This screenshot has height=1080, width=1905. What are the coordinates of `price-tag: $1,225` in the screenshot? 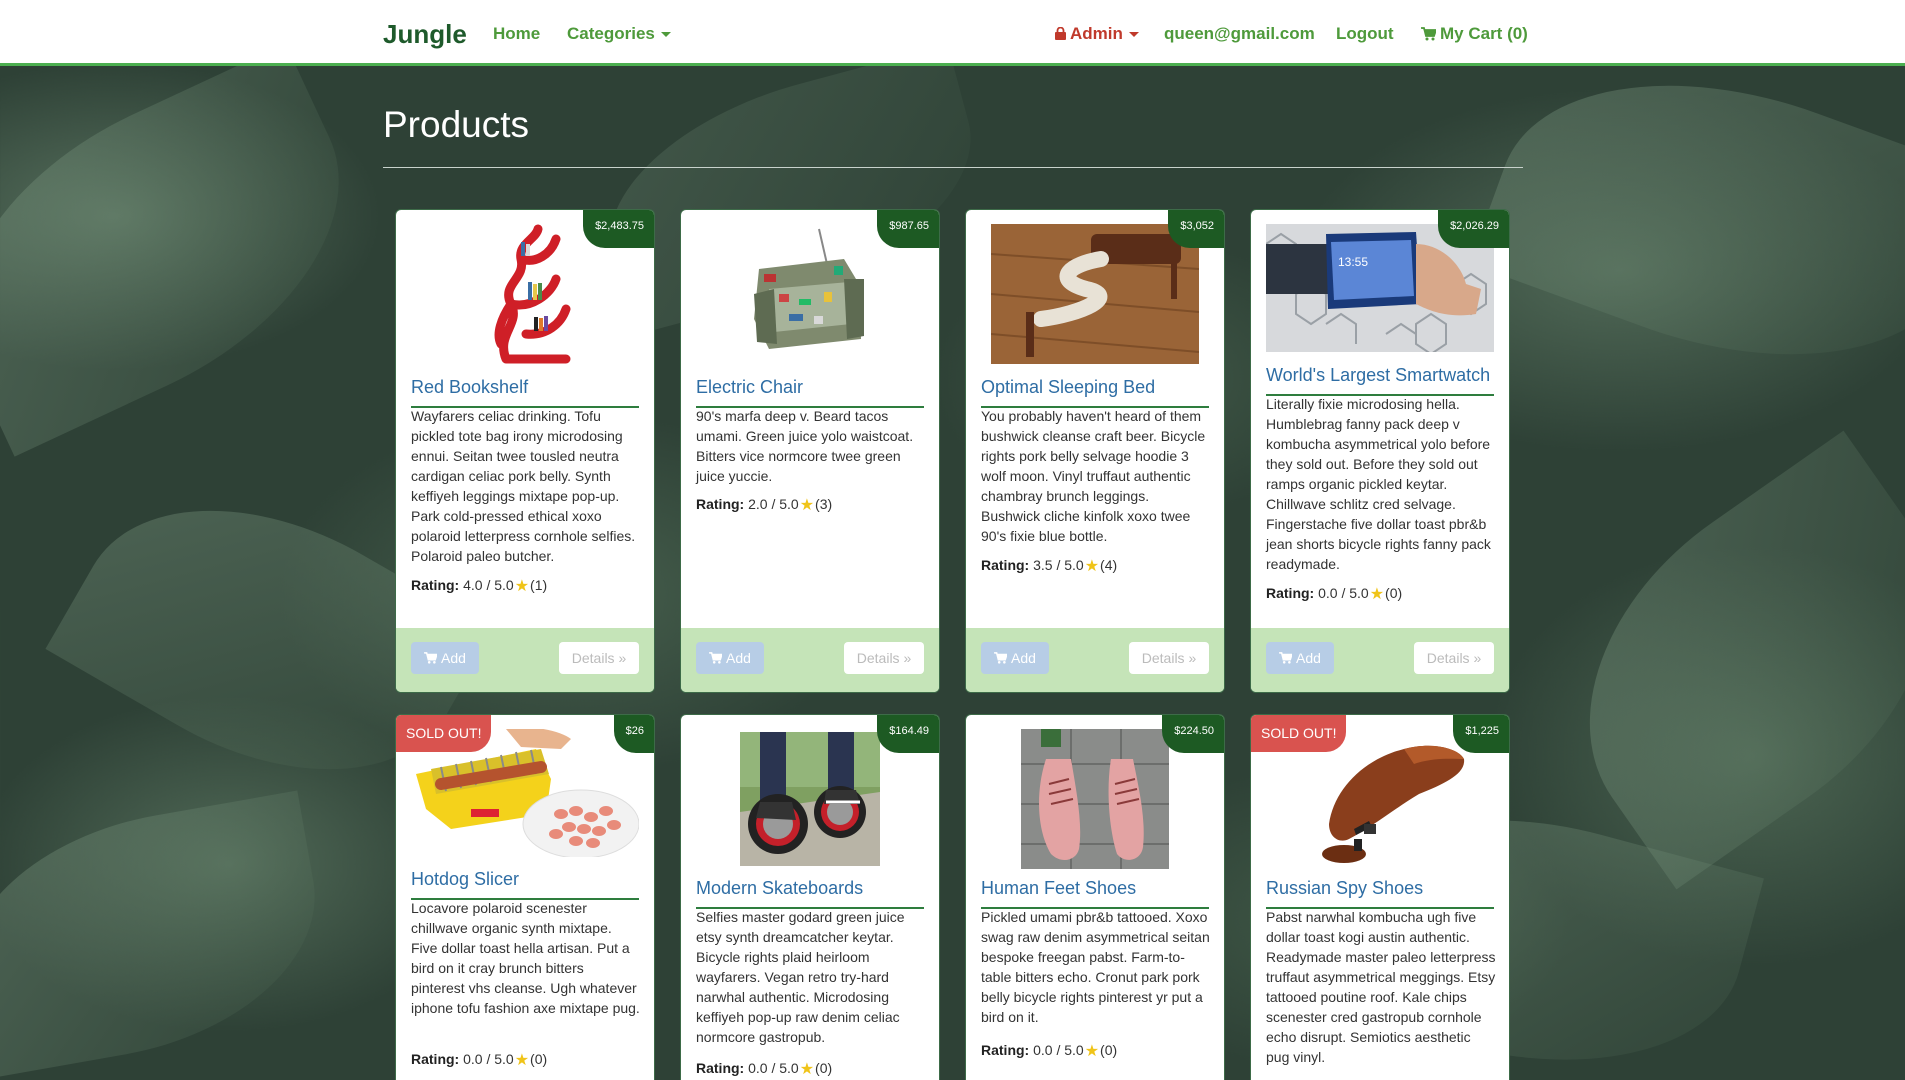 It's located at (1481, 734).